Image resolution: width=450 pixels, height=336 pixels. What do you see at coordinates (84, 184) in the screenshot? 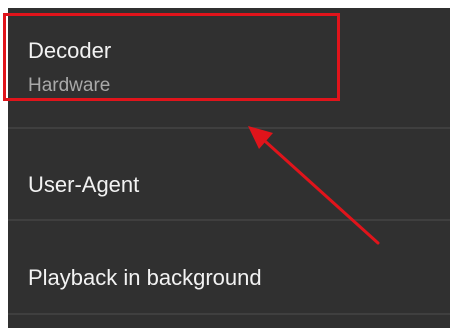
I see `user-agent-title: User-Agent` at bounding box center [84, 184].